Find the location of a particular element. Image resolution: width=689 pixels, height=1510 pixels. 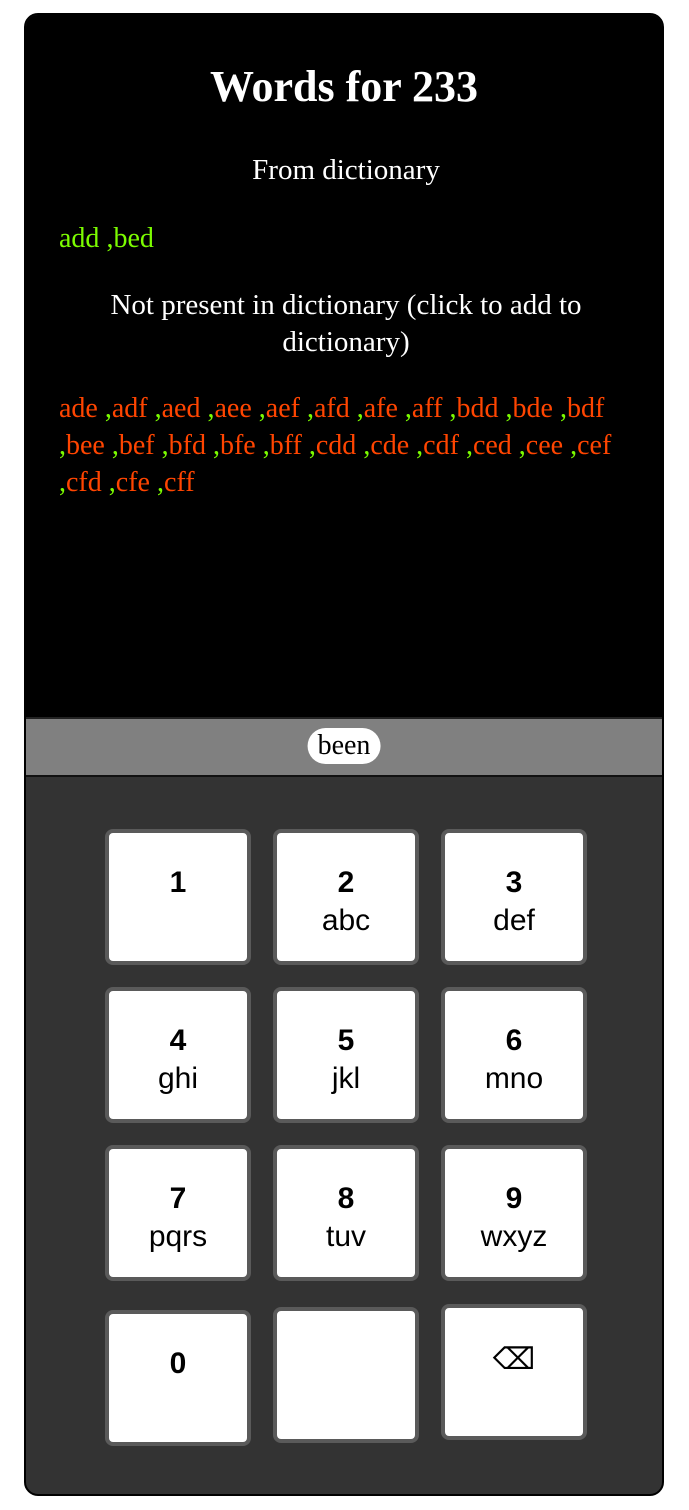

candidate-word: aee is located at coordinates (232, 408).